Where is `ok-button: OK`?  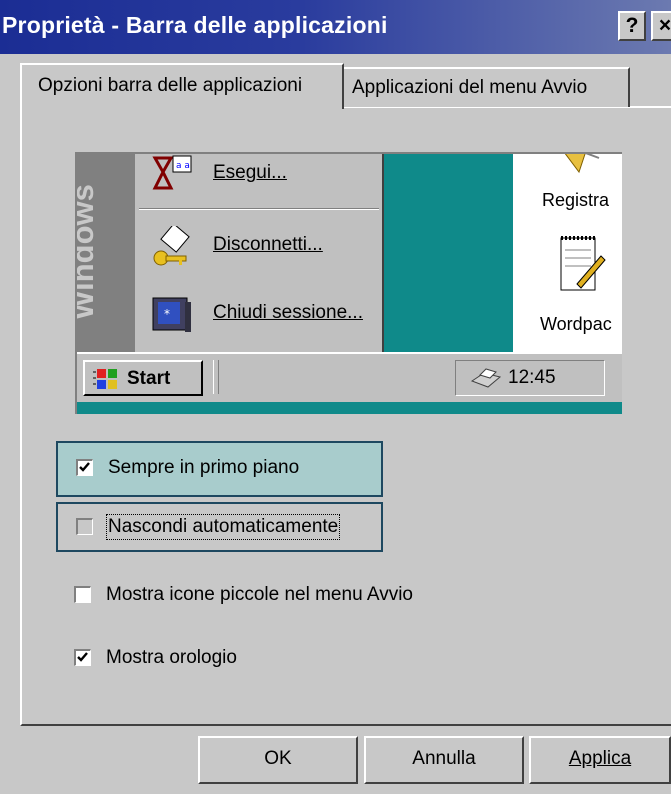 ok-button: OK is located at coordinates (278, 760).